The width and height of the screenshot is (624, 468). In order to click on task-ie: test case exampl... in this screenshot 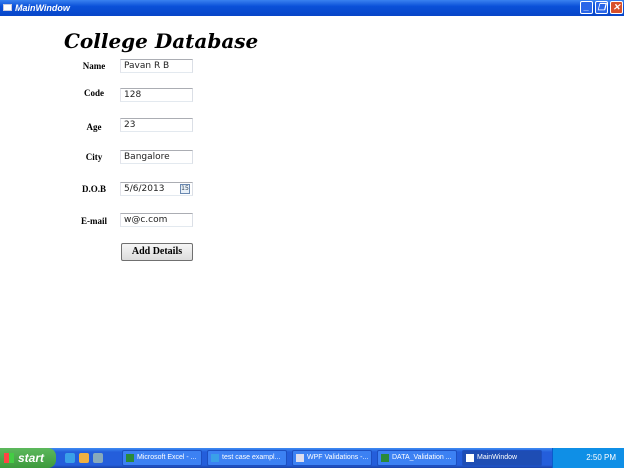, I will do `click(247, 458)`.